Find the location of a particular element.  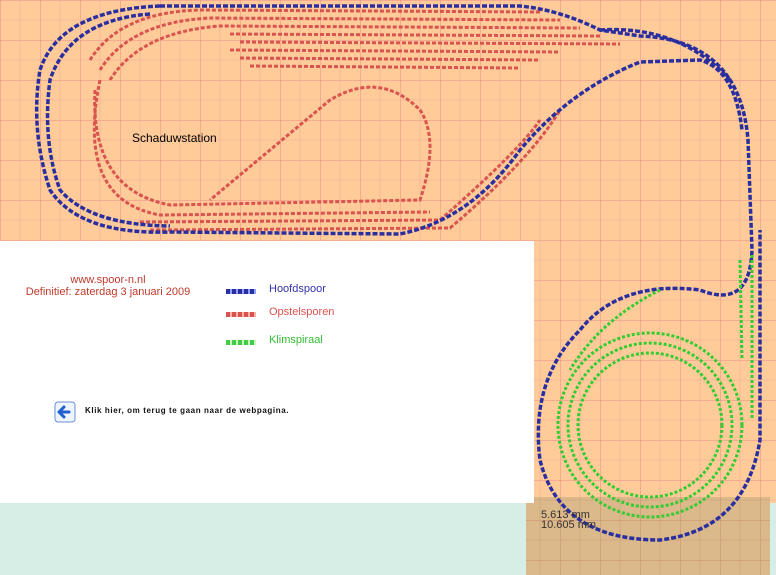

legend-label-klimspiraal: Klimspiraal is located at coordinates (296, 340).